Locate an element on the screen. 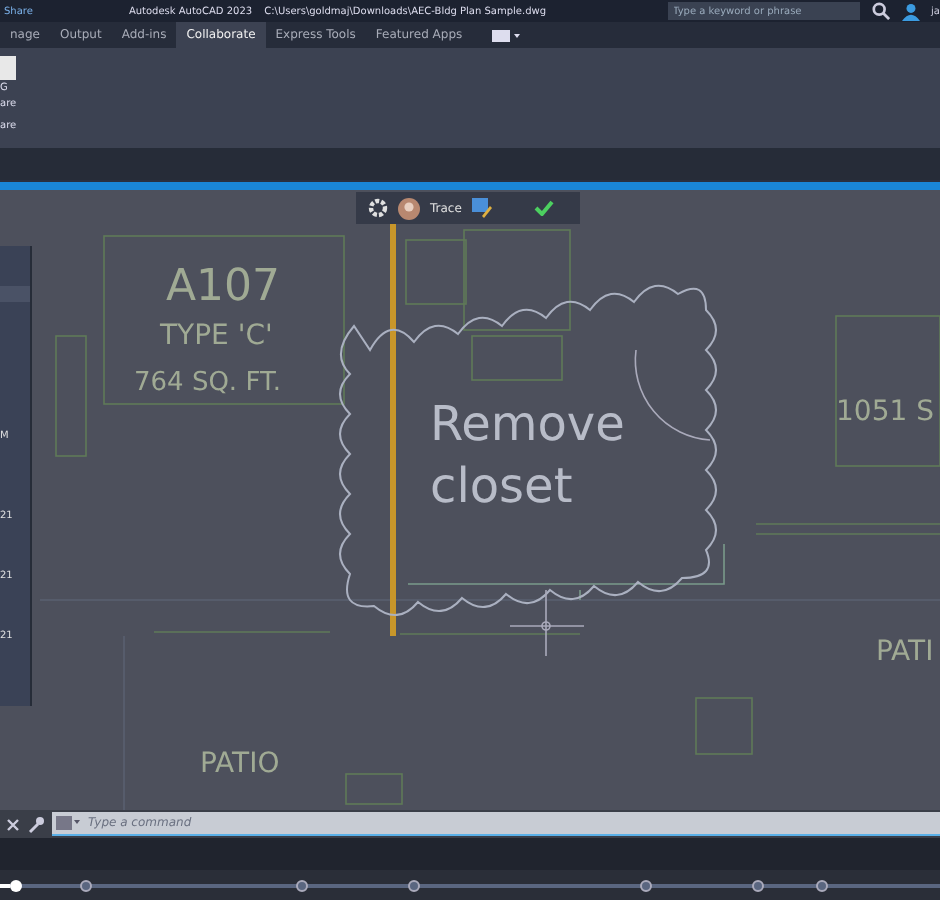 The width and height of the screenshot is (940, 900). command-history-icon is located at coordinates (68, 823).